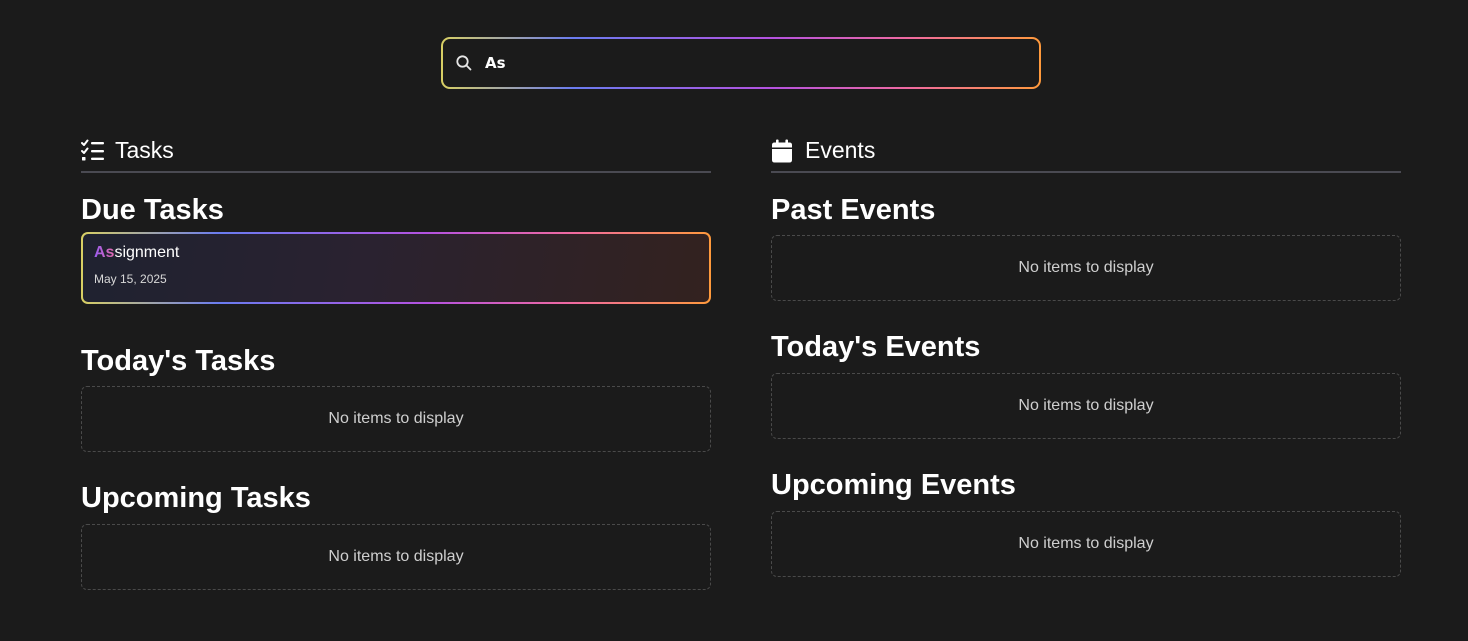 The width and height of the screenshot is (1468, 641). I want to click on todays-events-title: Today's Events, so click(876, 347).